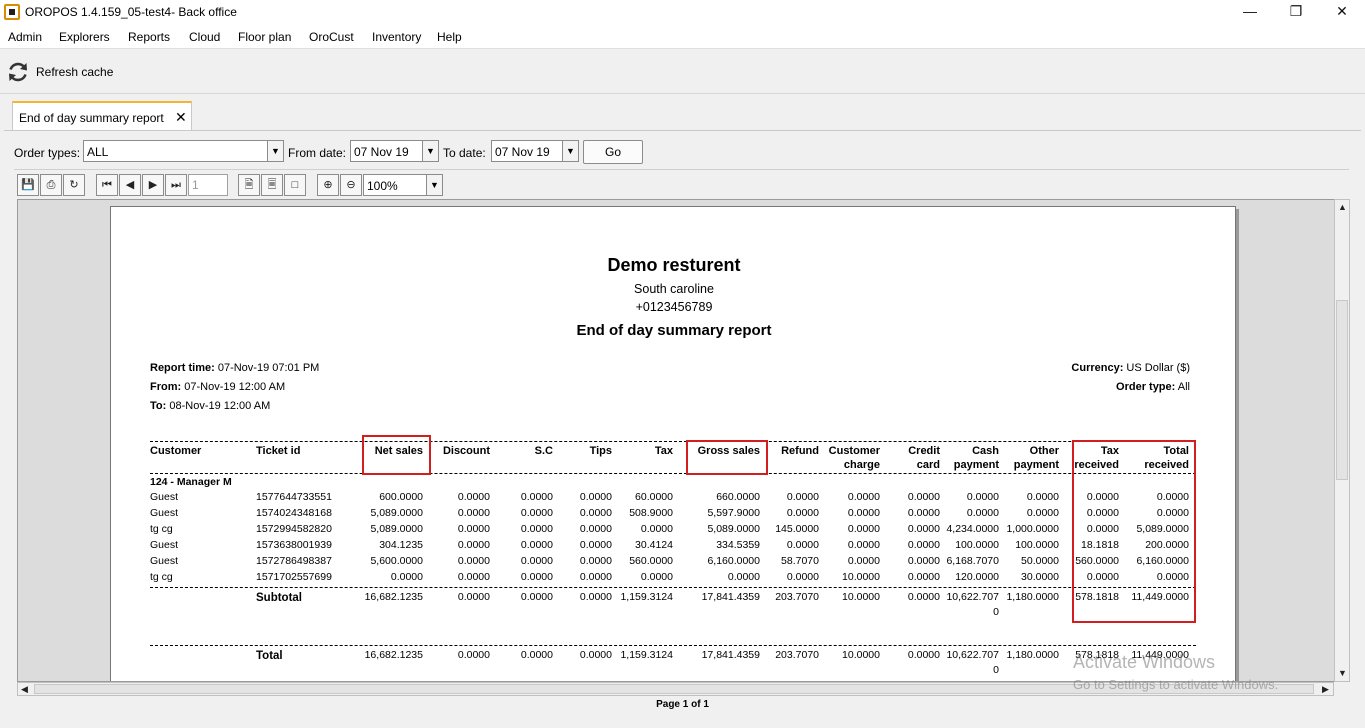 The width and height of the screenshot is (1365, 728). What do you see at coordinates (535, 151) in the screenshot?
I see `to-date-picker: 07 Nov 19 ▼` at bounding box center [535, 151].